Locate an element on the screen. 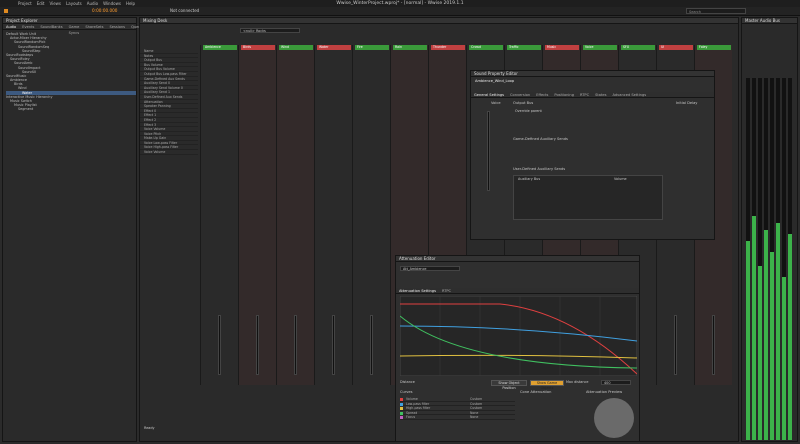 The height and width of the screenshot is (444, 800). meter-panel: Master Audio Bus is located at coordinates (769, 229).